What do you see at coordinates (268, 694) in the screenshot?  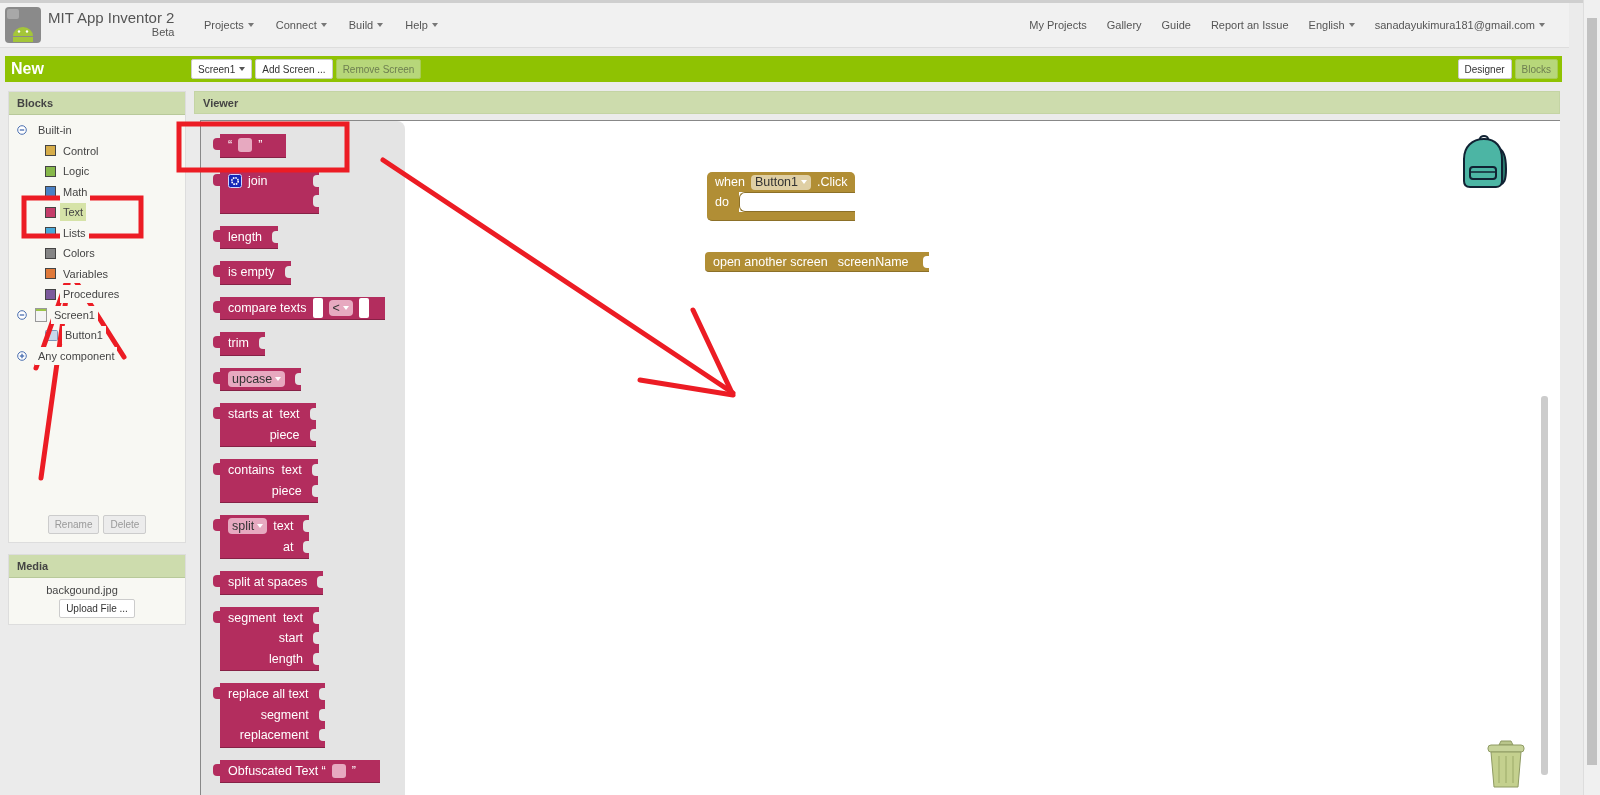 I see `block-label: replace all text` at bounding box center [268, 694].